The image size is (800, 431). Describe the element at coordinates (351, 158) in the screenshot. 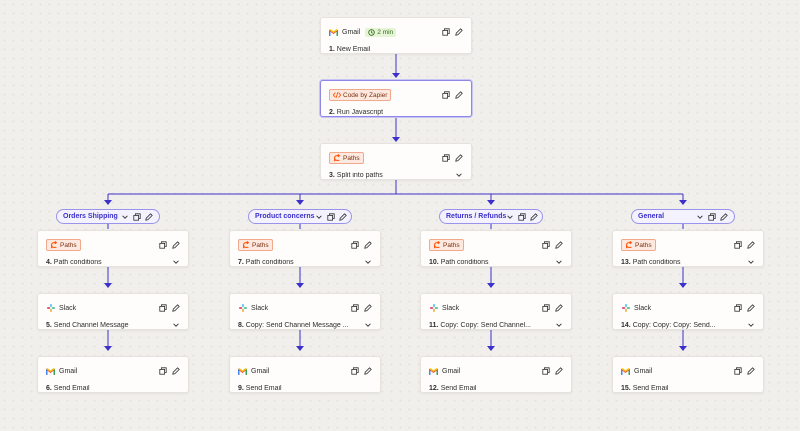

I see `app-name: Paths` at that location.